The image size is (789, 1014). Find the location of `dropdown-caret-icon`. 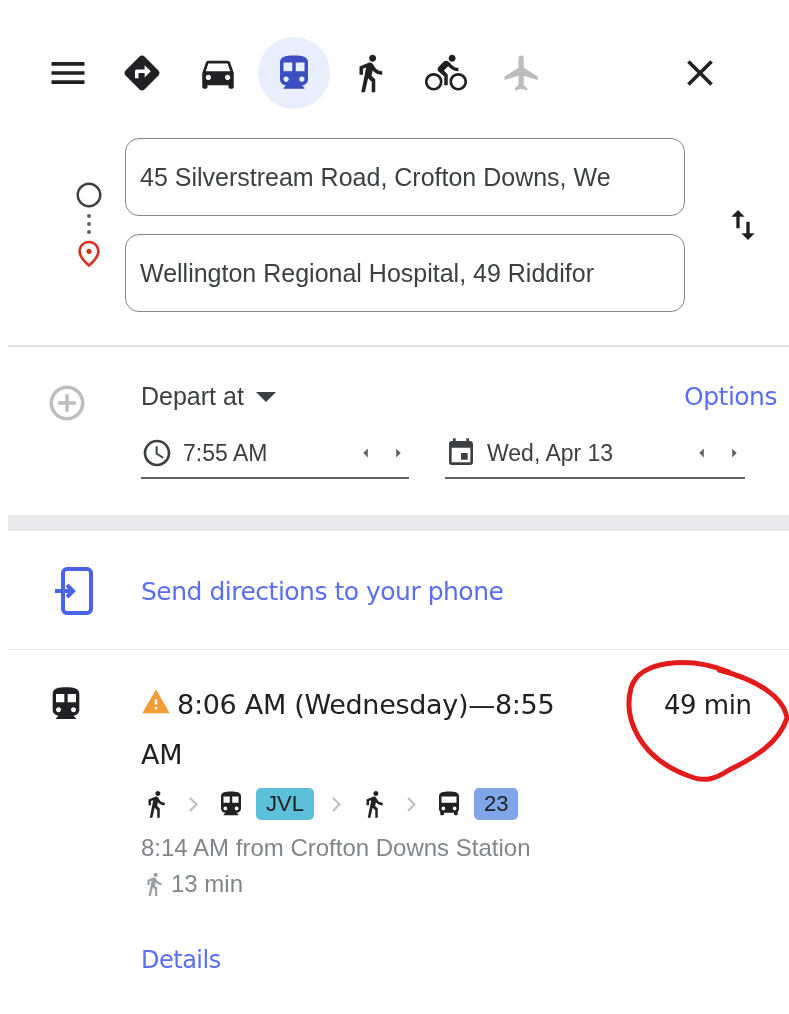

dropdown-caret-icon is located at coordinates (265, 396).